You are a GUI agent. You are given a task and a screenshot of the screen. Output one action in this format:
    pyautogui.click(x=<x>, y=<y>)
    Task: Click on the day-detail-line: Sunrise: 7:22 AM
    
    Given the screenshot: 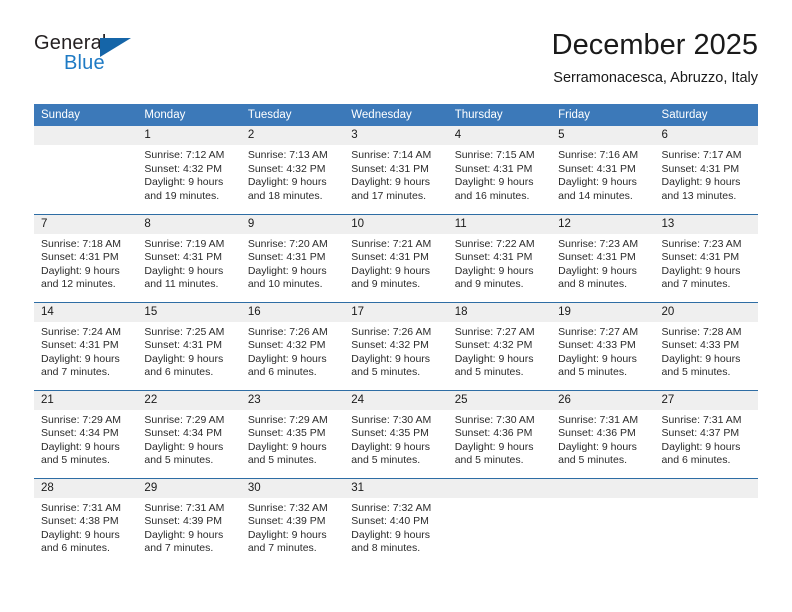 What is the action you would take?
    pyautogui.click(x=494, y=243)
    